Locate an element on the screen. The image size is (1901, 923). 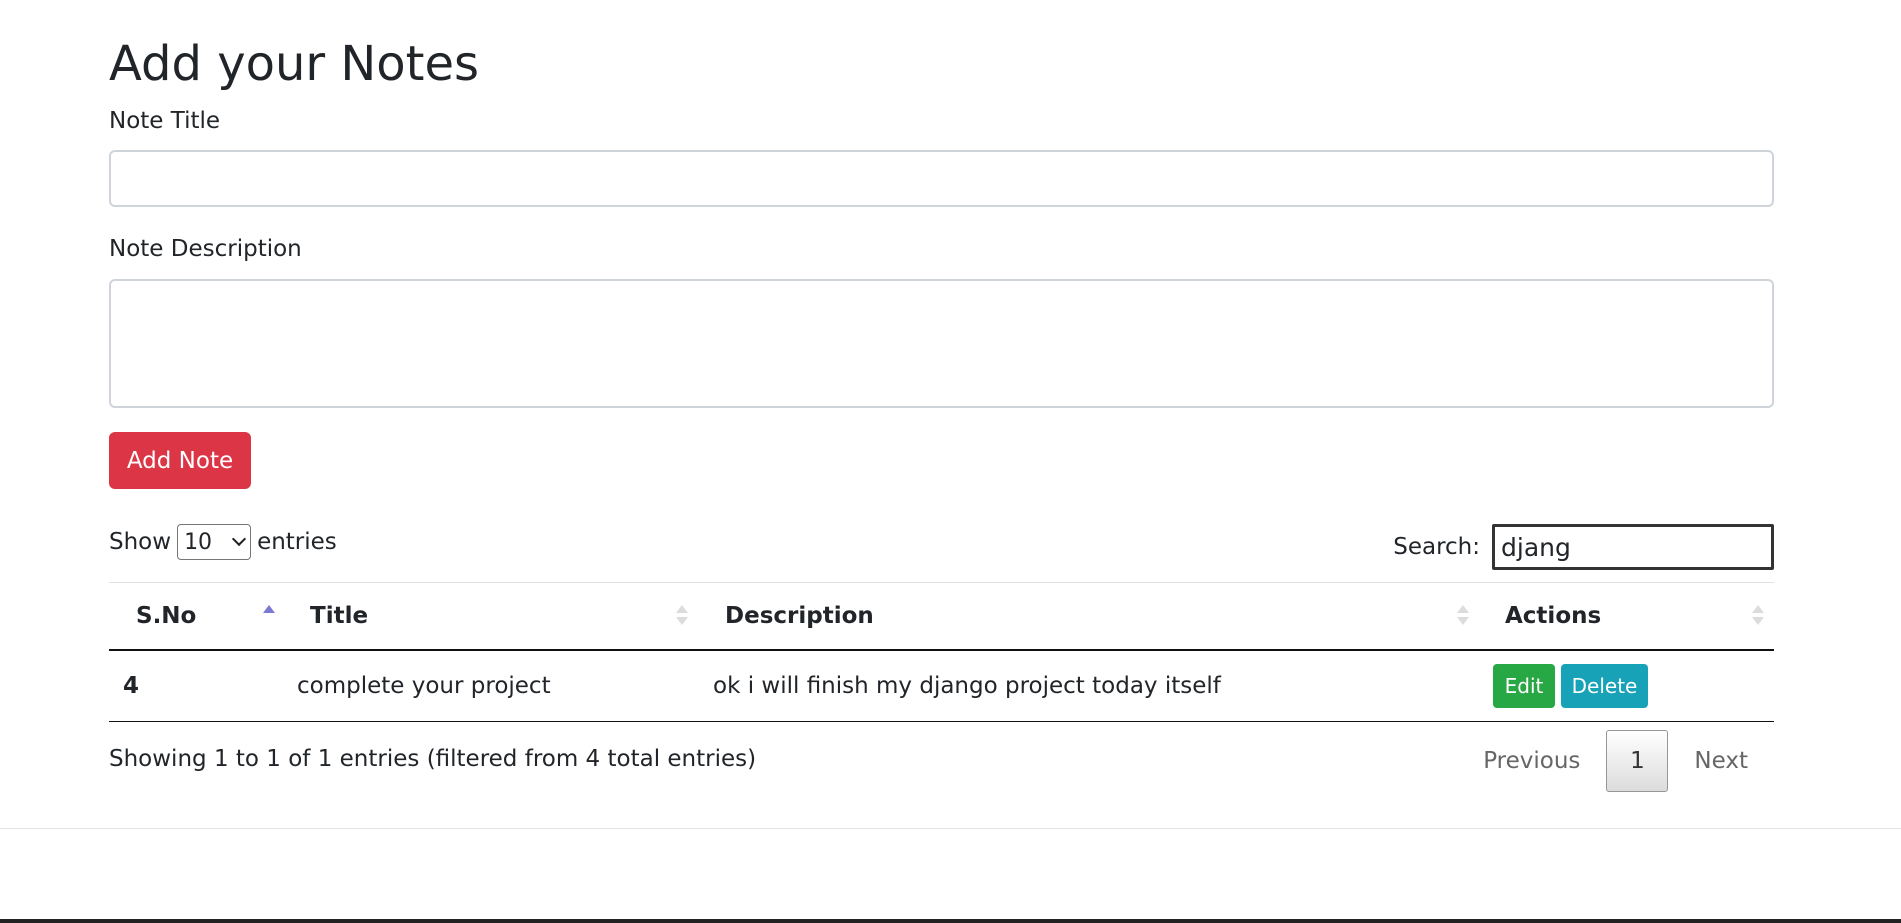
note-description-label: Note Description is located at coordinates (205, 249).